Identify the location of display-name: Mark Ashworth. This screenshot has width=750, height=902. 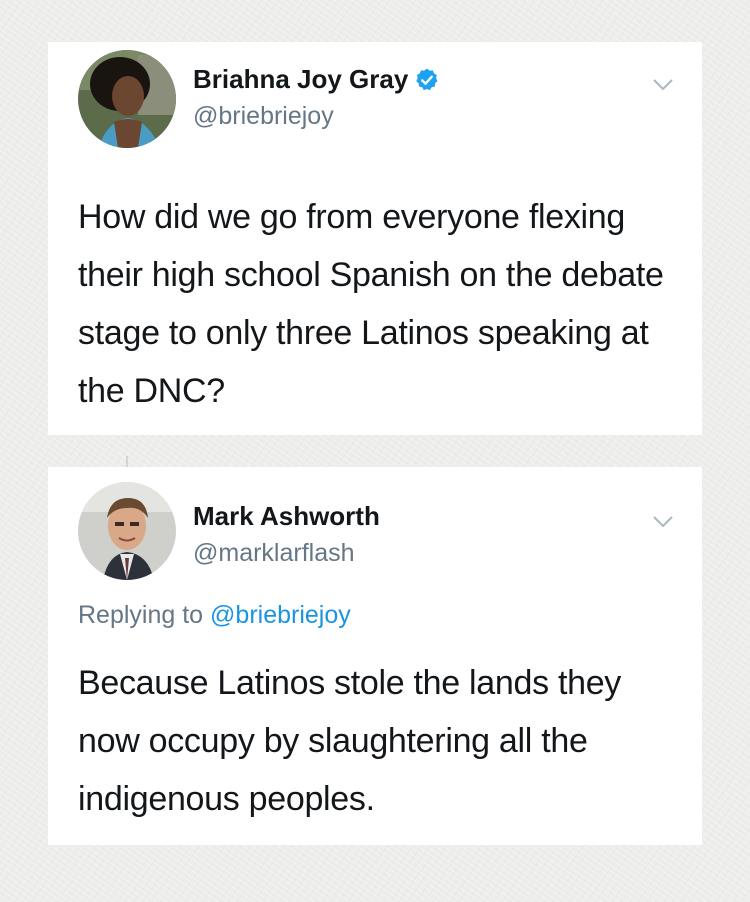
(286, 516).